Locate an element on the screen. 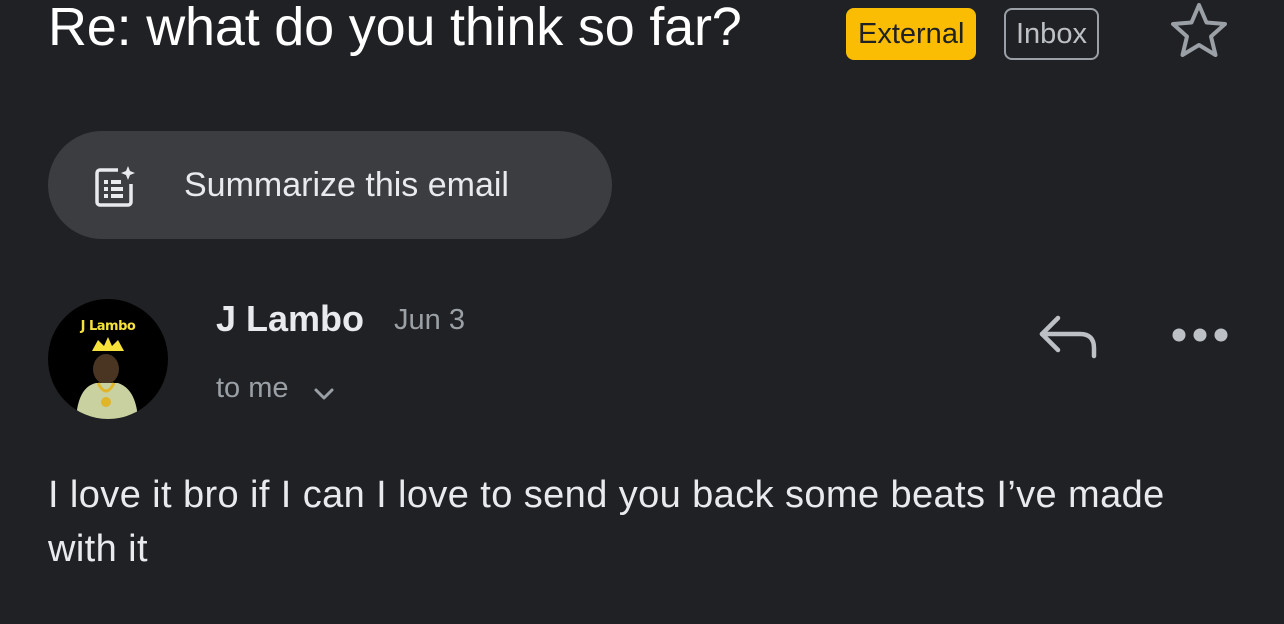  avatar-picture is located at coordinates (107, 378).